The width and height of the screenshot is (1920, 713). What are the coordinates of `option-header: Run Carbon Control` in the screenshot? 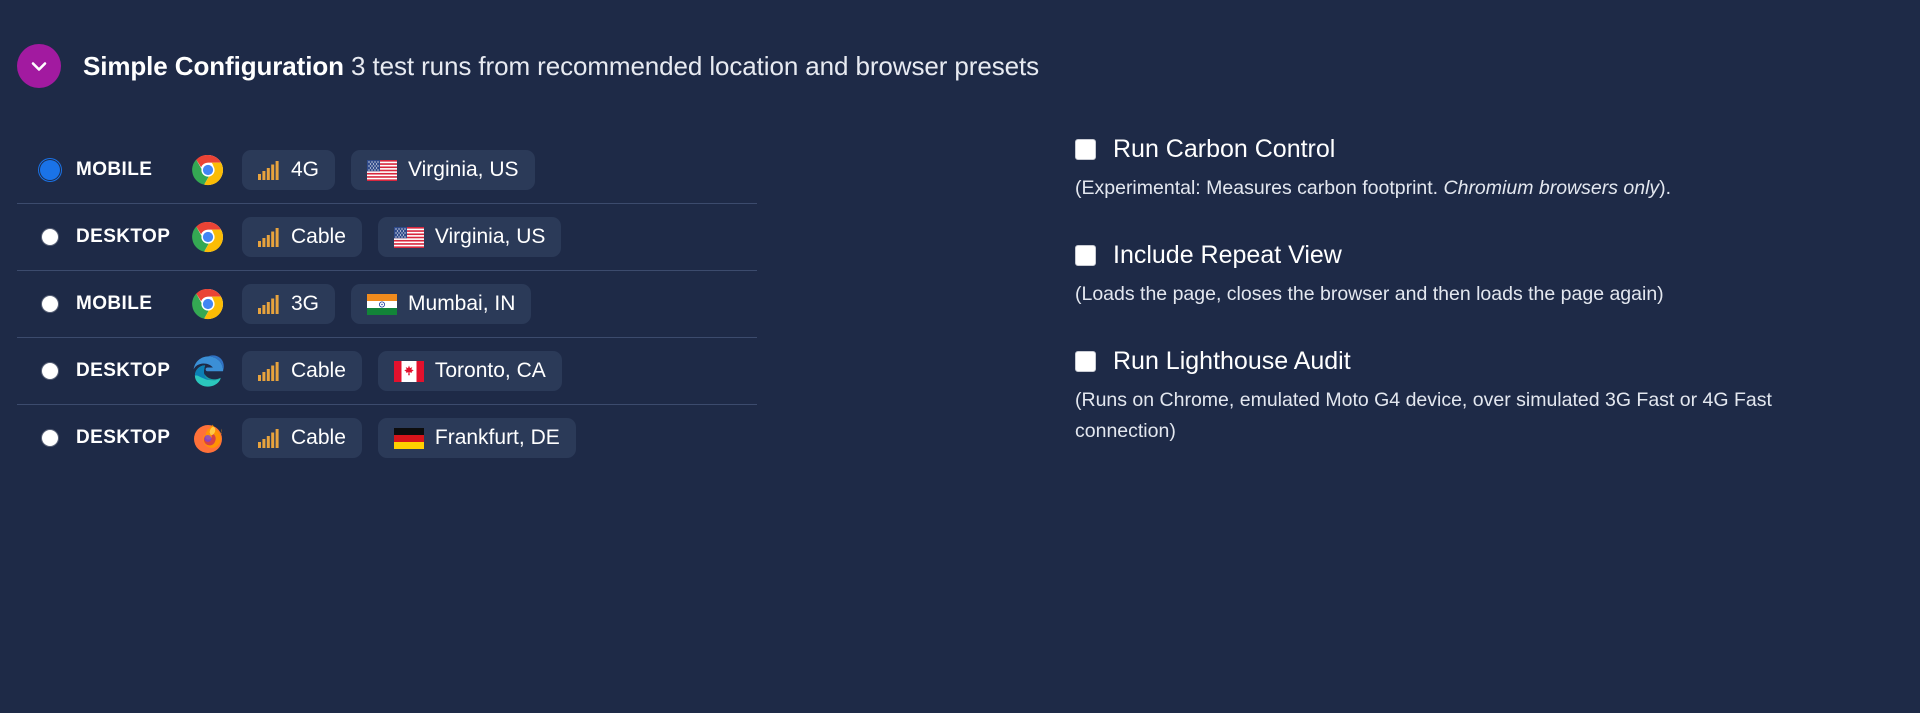 It's located at (1497, 149).